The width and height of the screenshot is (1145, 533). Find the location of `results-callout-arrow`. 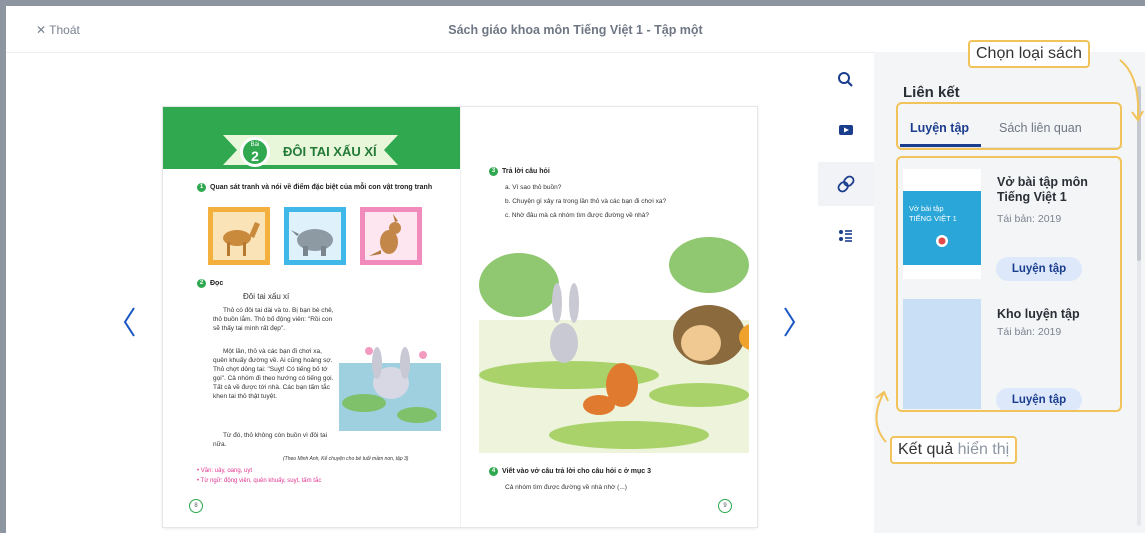

results-callout-arrow is located at coordinates (882, 416).